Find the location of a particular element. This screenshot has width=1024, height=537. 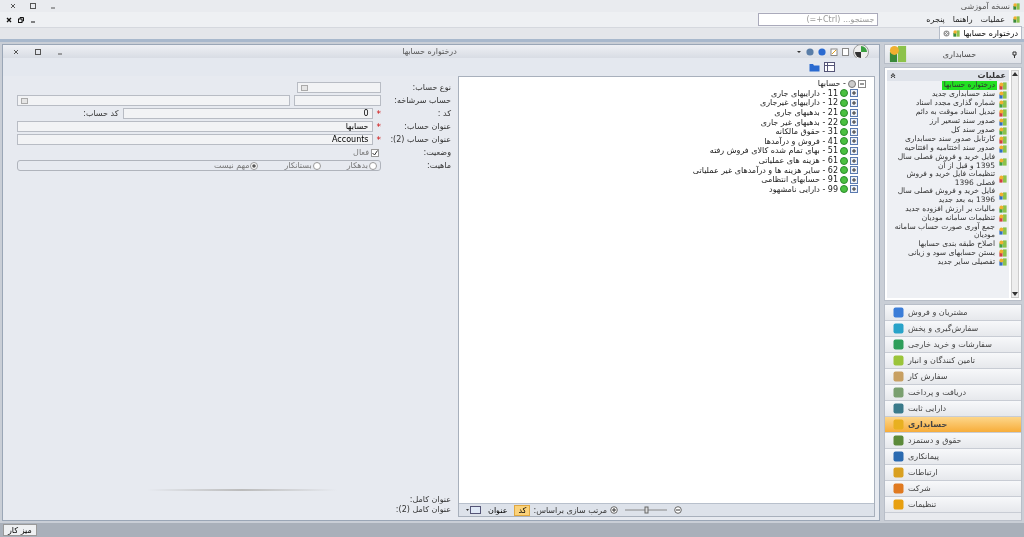

pin-icon is located at coordinates (1014, 54).